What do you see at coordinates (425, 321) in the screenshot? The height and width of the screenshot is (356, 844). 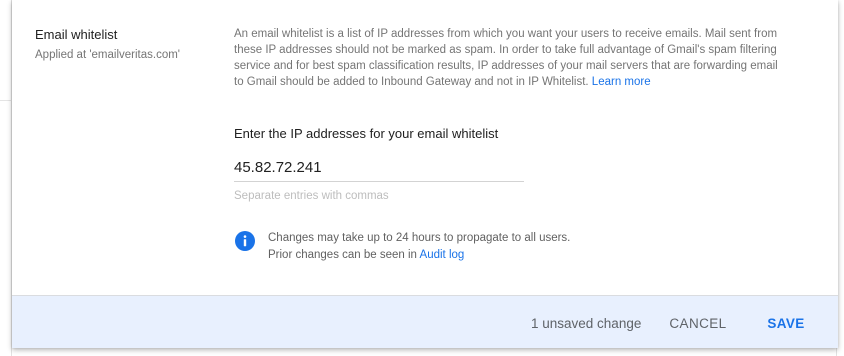 I see `save-bar: 1 unsaved change CANCEL SAVE` at bounding box center [425, 321].